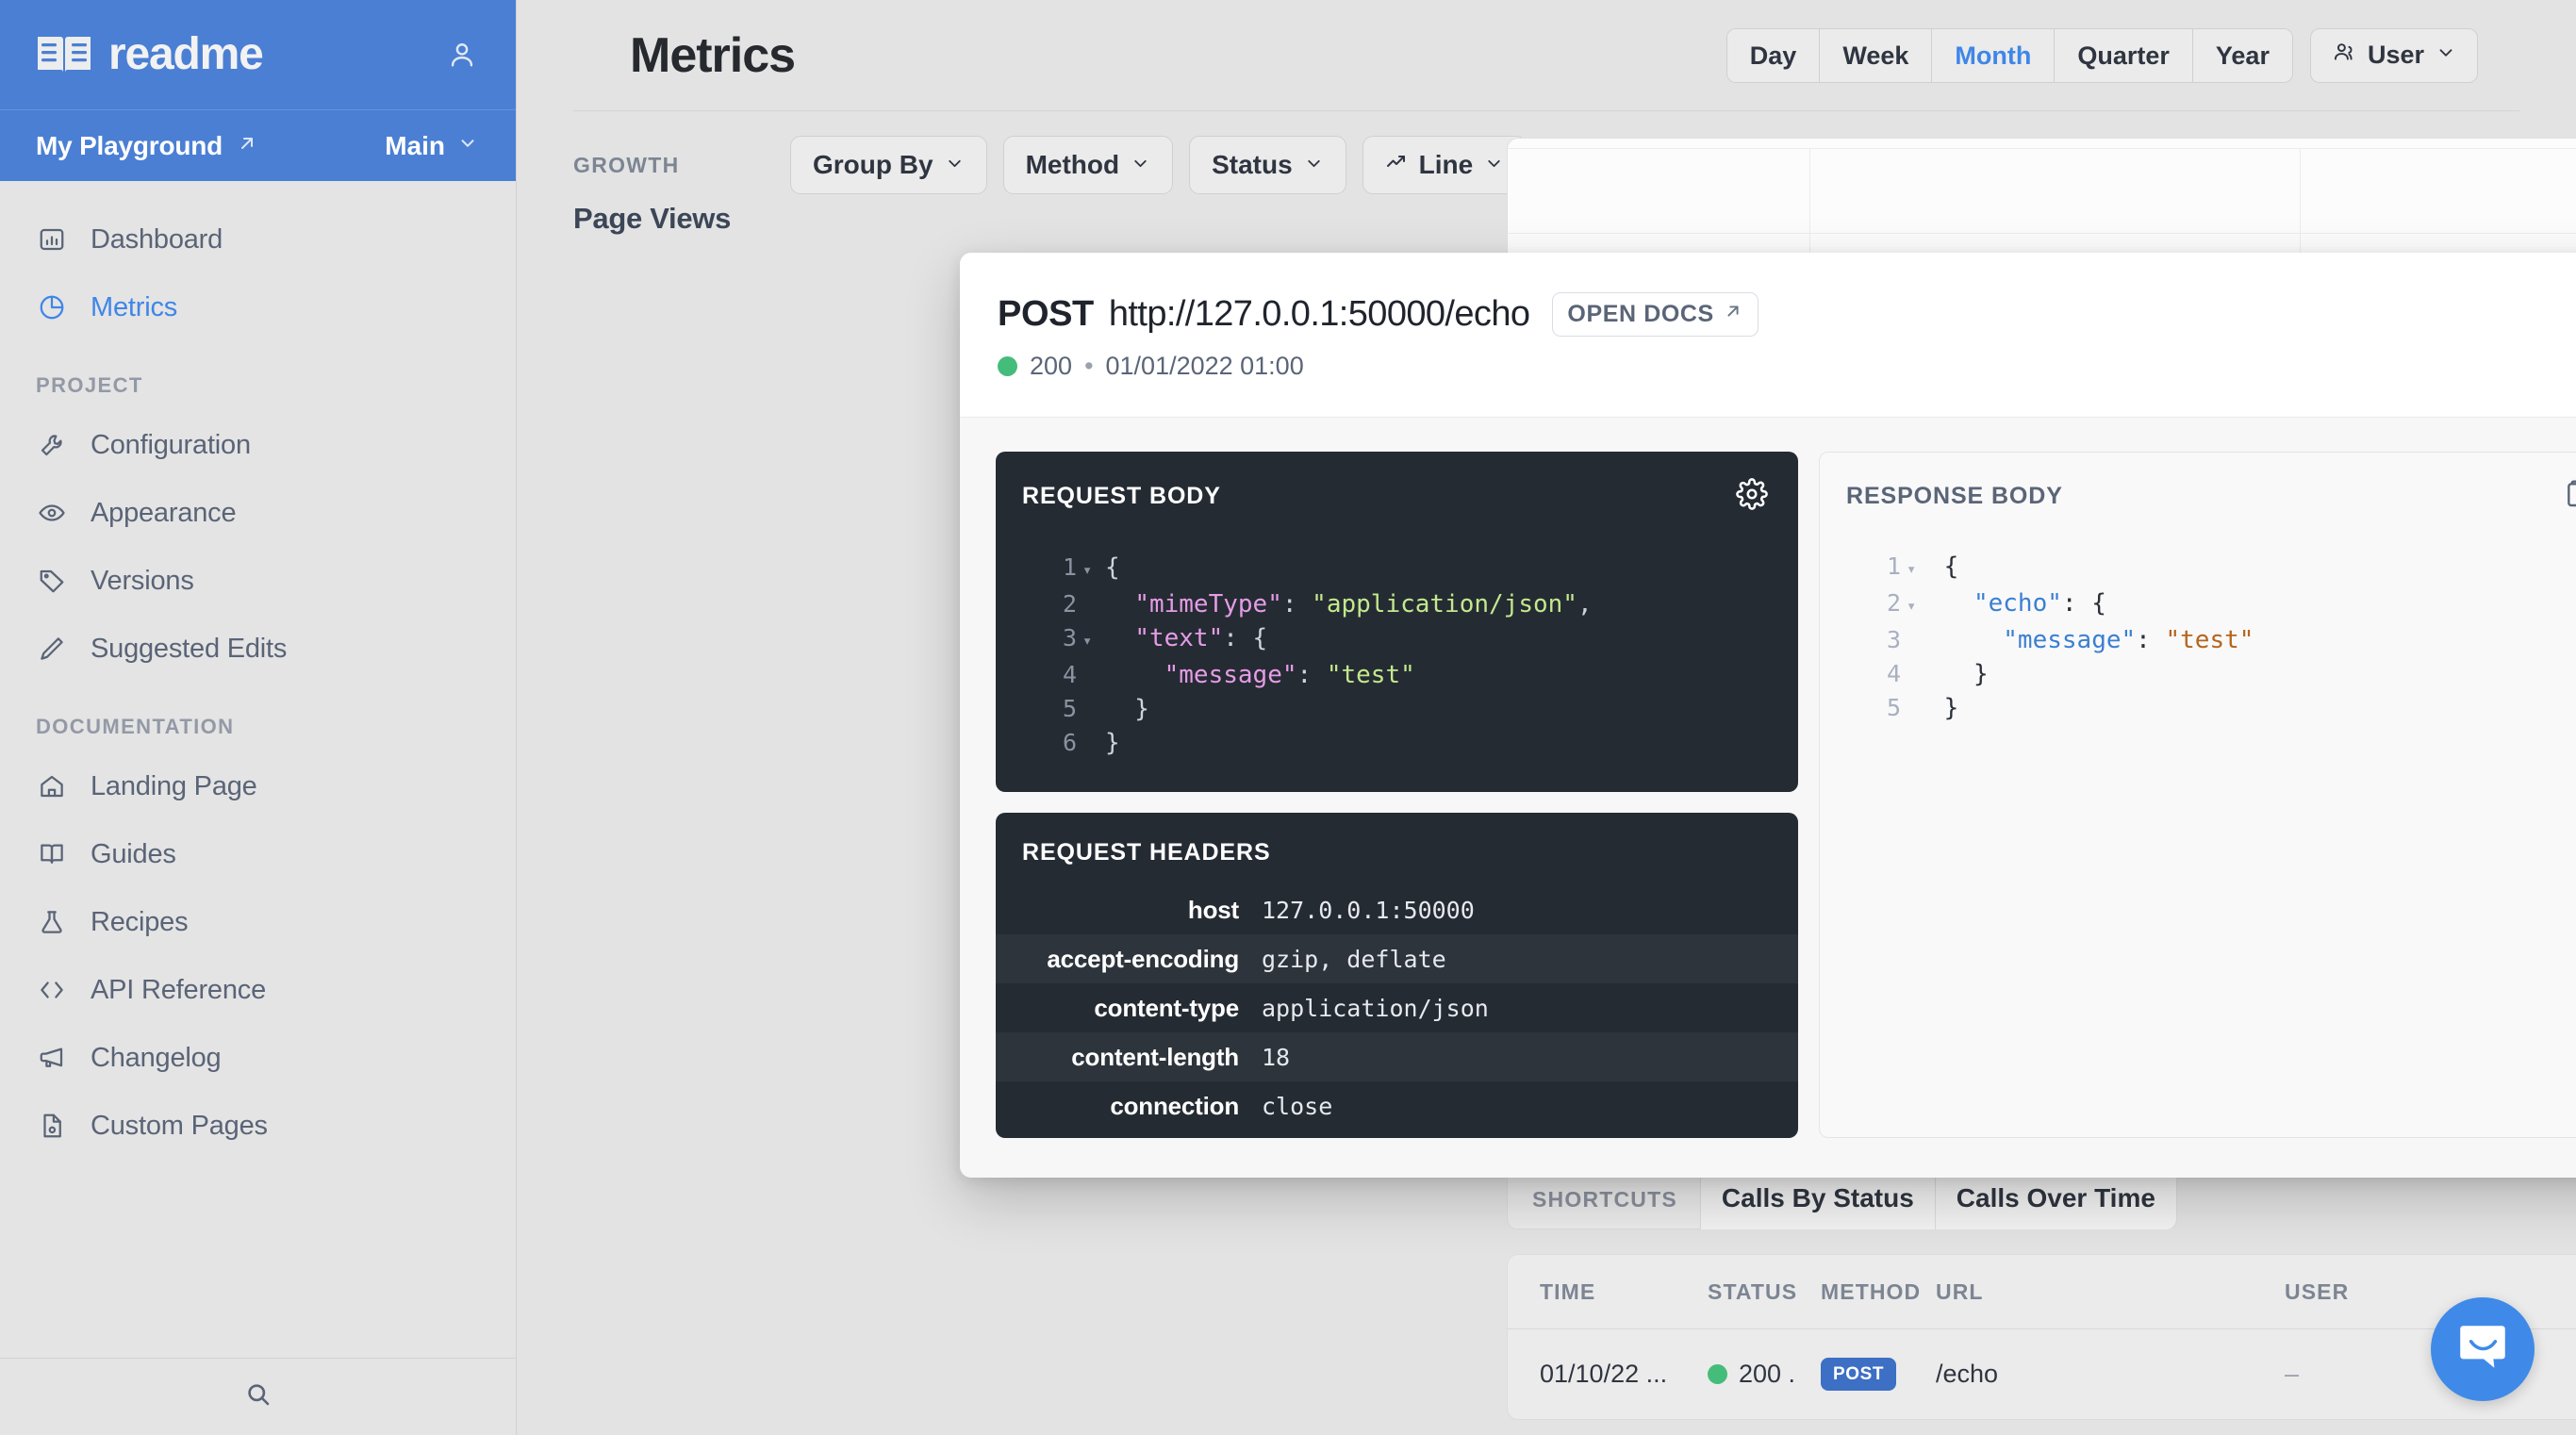 The height and width of the screenshot is (1435, 2576). Describe the element at coordinates (1752, 497) in the screenshot. I see `gear-icon` at that location.